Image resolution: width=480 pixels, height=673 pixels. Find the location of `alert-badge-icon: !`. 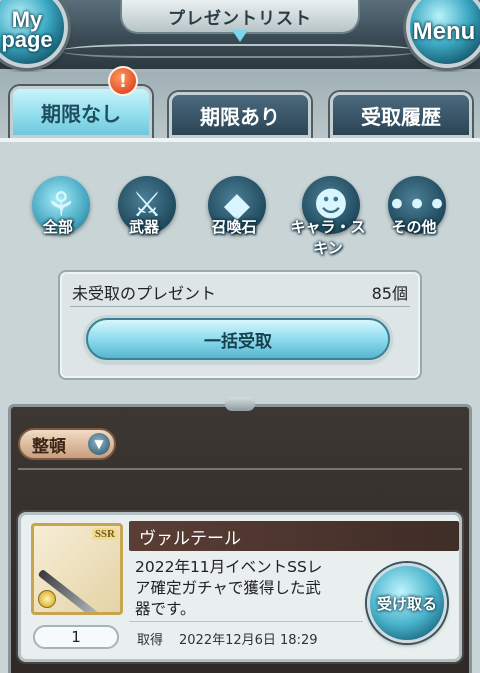

alert-badge-icon: ! is located at coordinates (123, 81).